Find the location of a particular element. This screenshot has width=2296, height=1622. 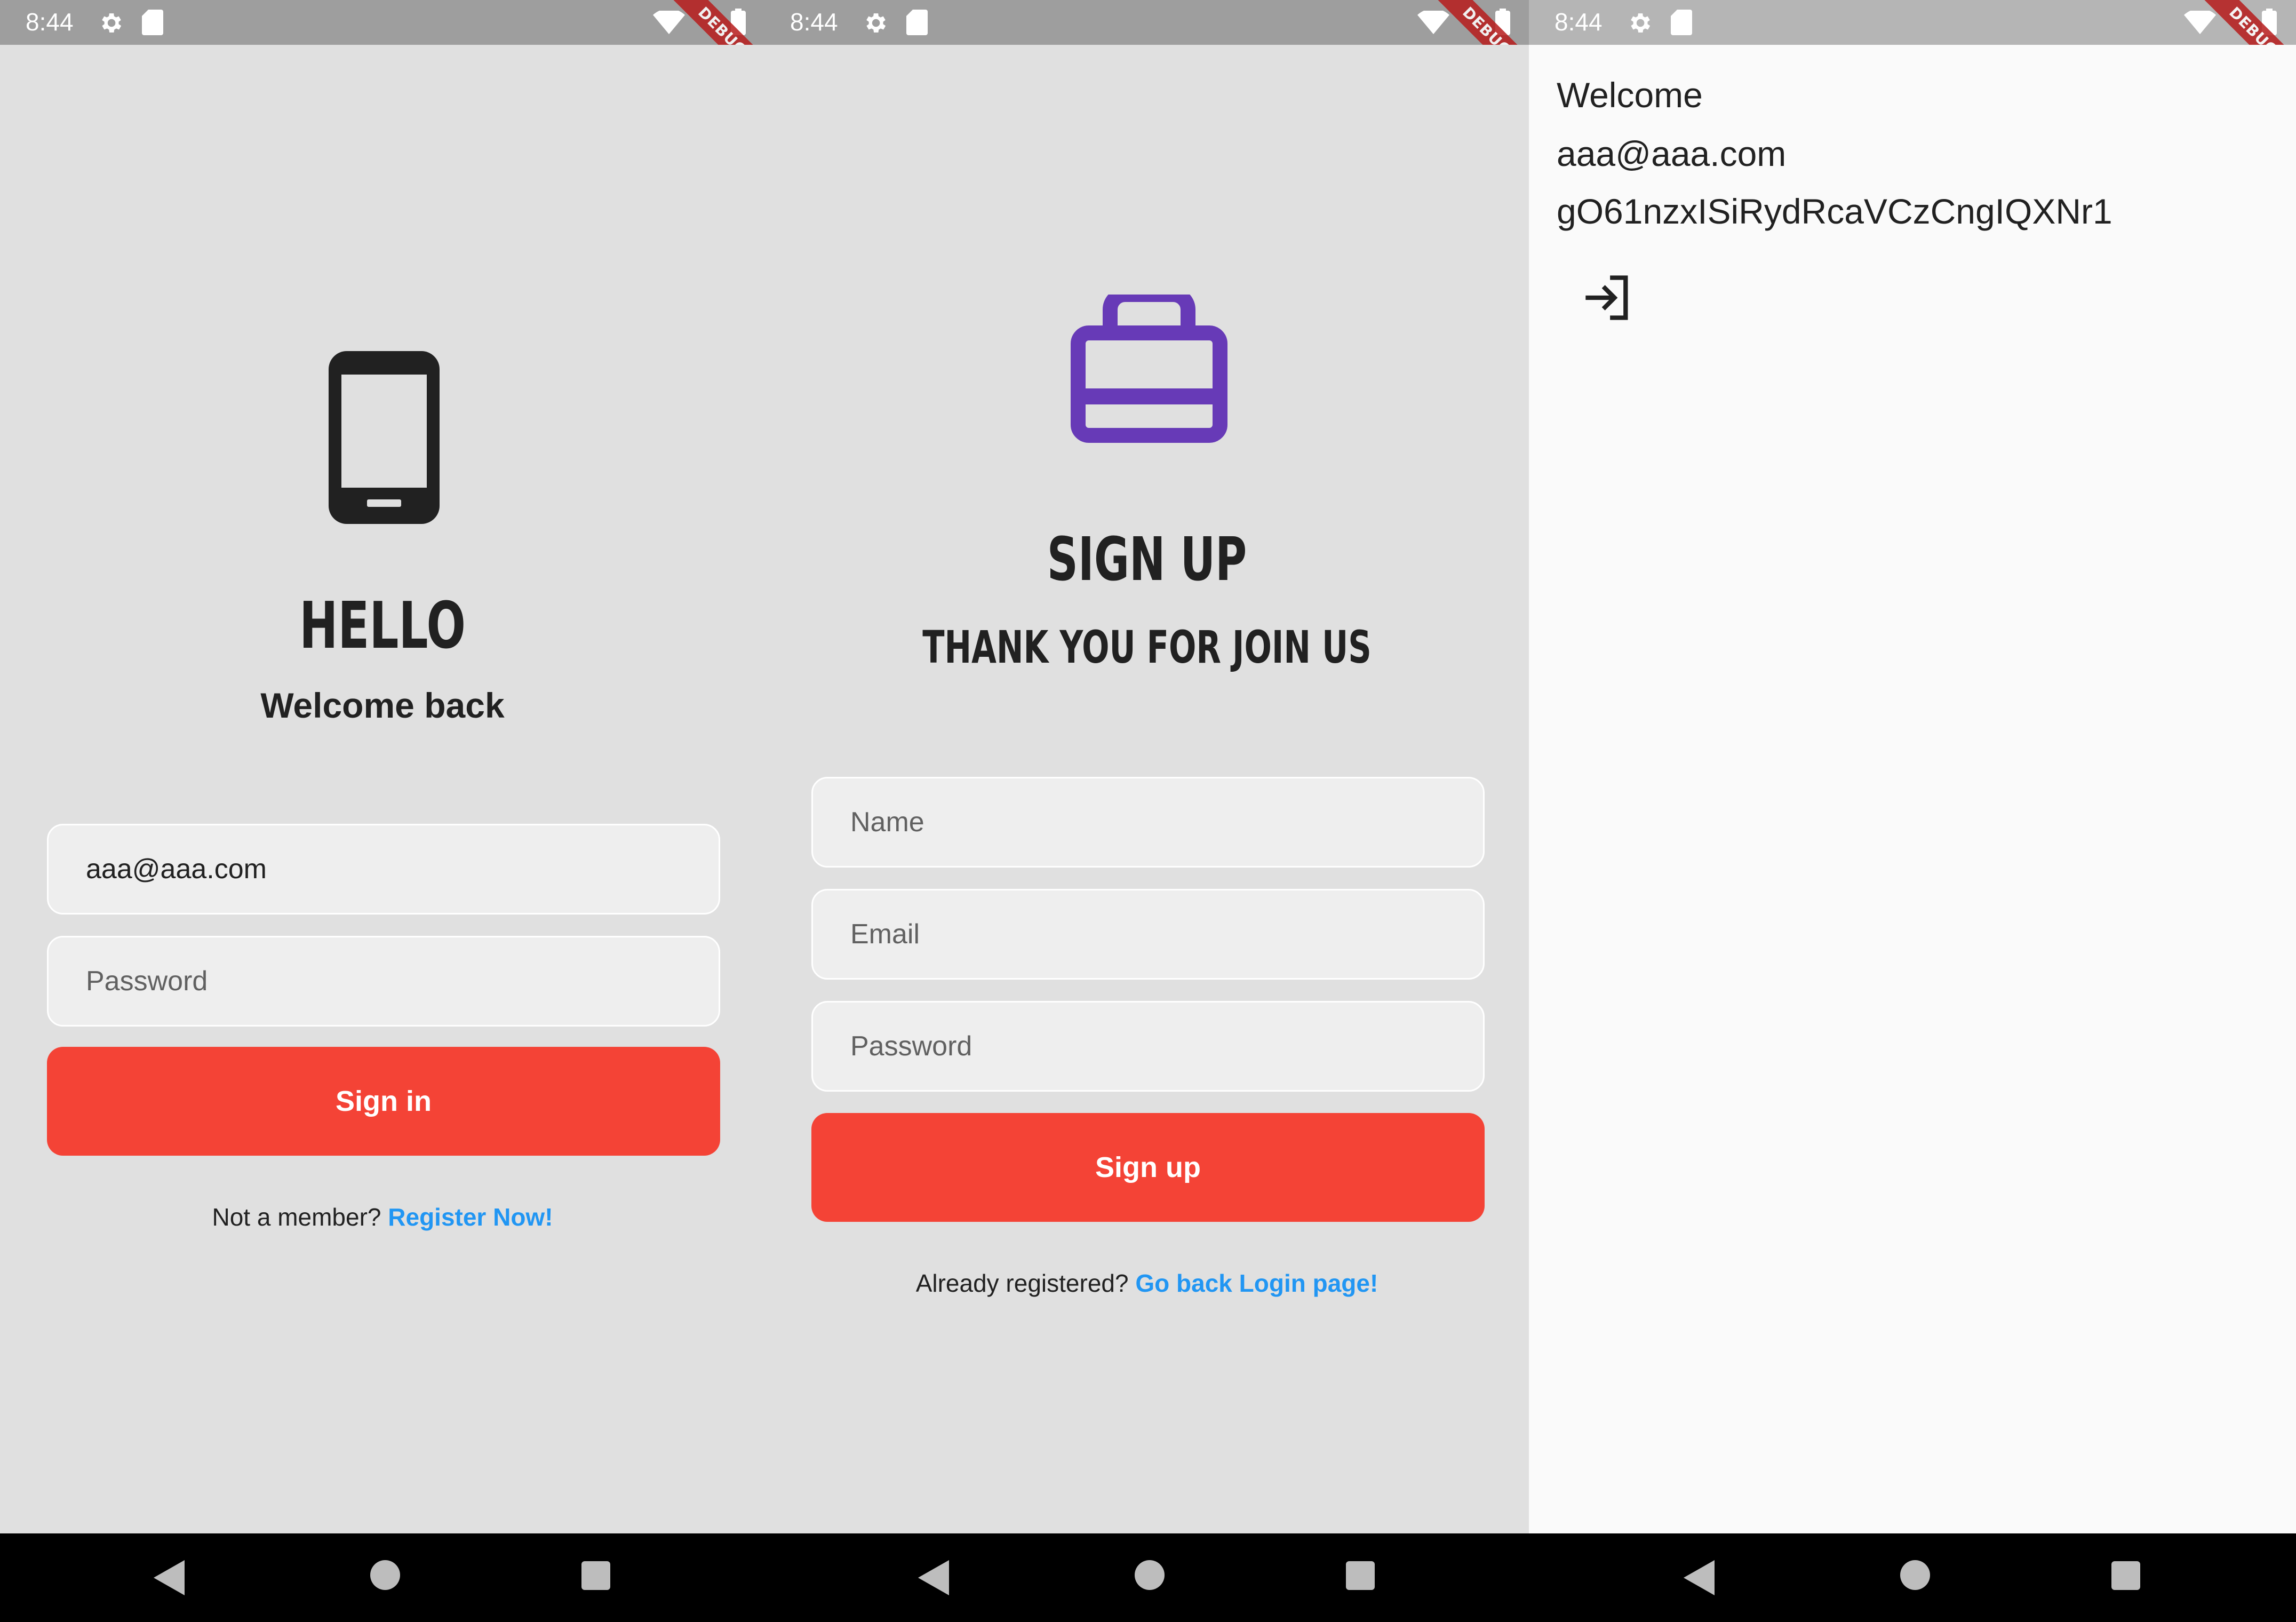

welcome-text: Welcome is located at coordinates (1630, 95).